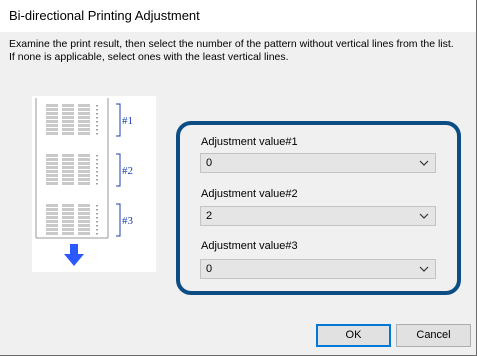 Image resolution: width=477 pixels, height=356 pixels. What do you see at coordinates (249, 194) in the screenshot?
I see `adjustment-label-2: Adjustment value#2` at bounding box center [249, 194].